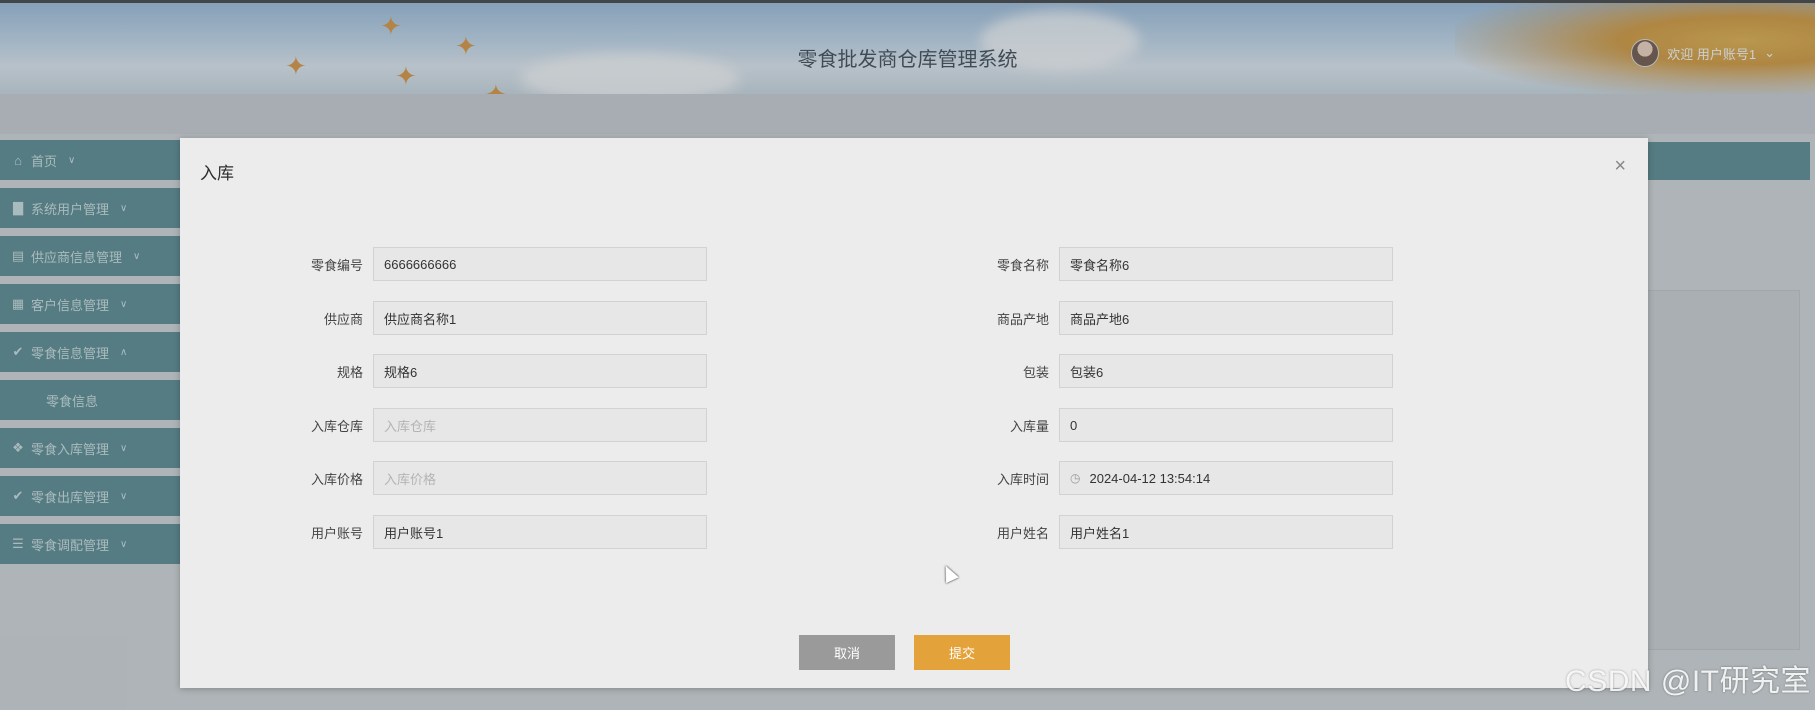  What do you see at coordinates (336, 426) in the screenshot?
I see `field-label: 入库仓库` at bounding box center [336, 426].